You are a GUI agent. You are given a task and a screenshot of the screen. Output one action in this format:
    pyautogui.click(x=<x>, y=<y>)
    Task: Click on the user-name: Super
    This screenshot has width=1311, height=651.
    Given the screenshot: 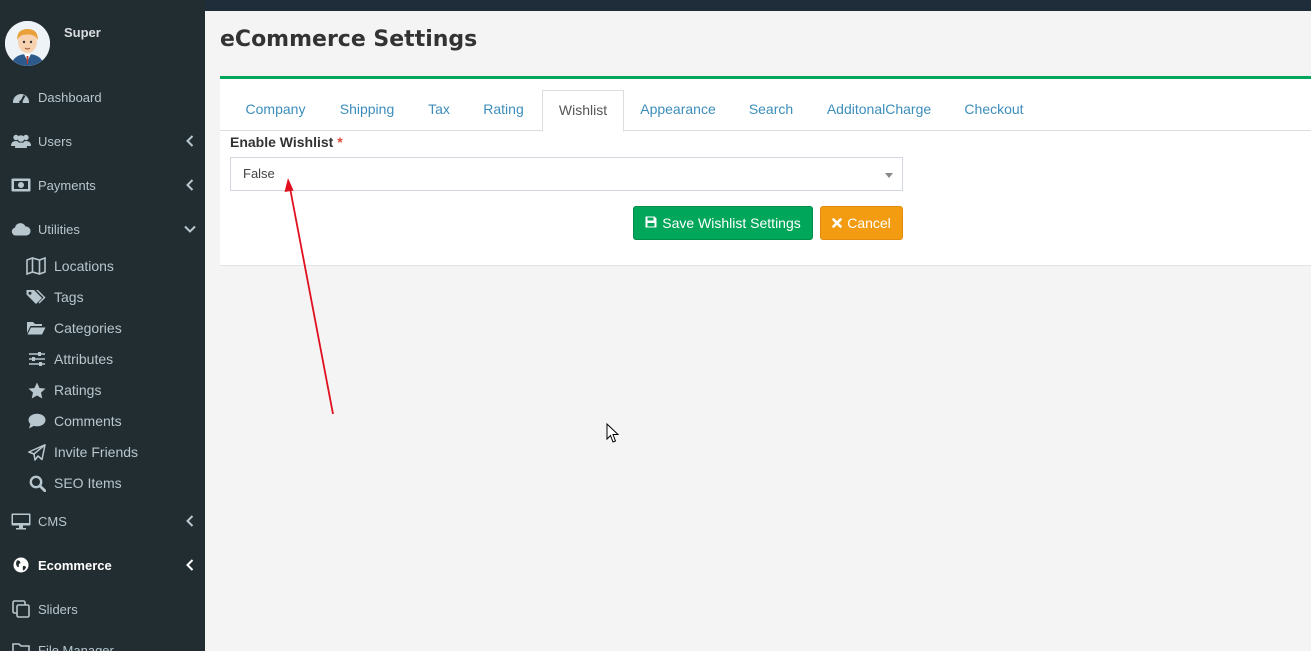 What is the action you would take?
    pyautogui.click(x=82, y=32)
    